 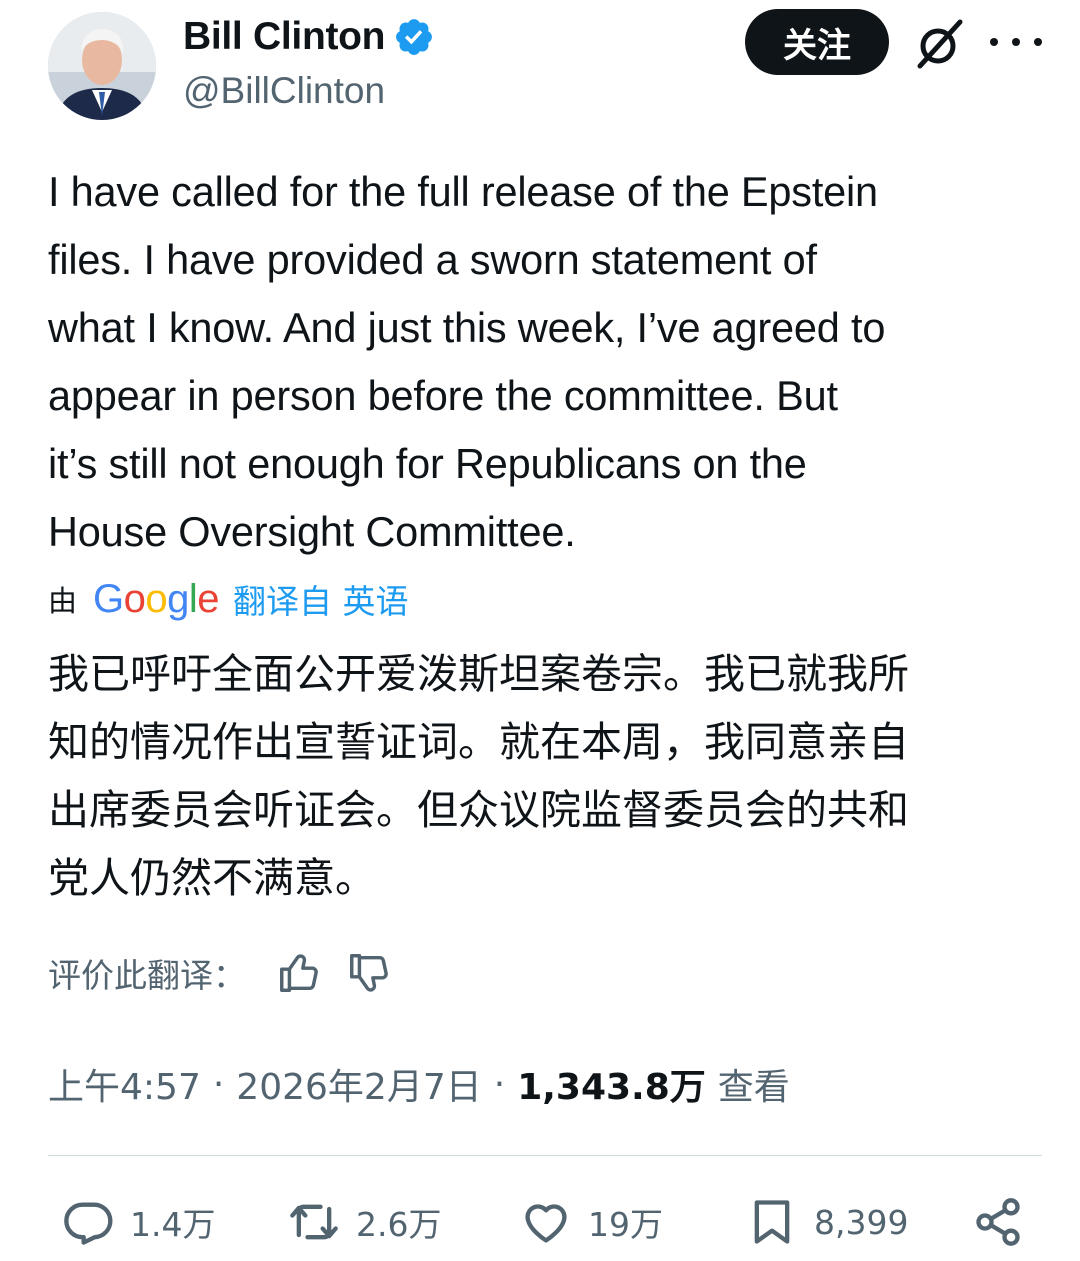 I want to click on share-icon, so click(x=998, y=1222).